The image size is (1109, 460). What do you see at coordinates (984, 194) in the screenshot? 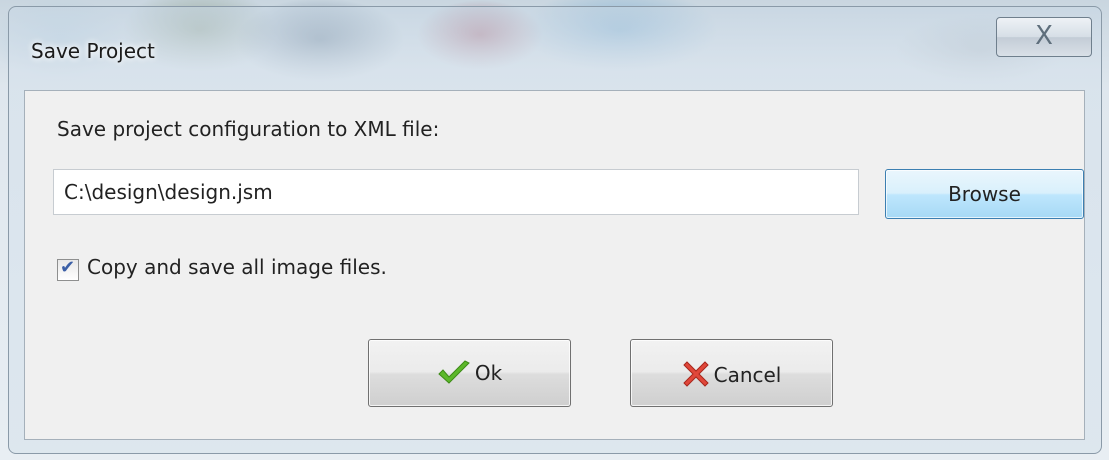
I see `browse-button: Browse` at bounding box center [984, 194].